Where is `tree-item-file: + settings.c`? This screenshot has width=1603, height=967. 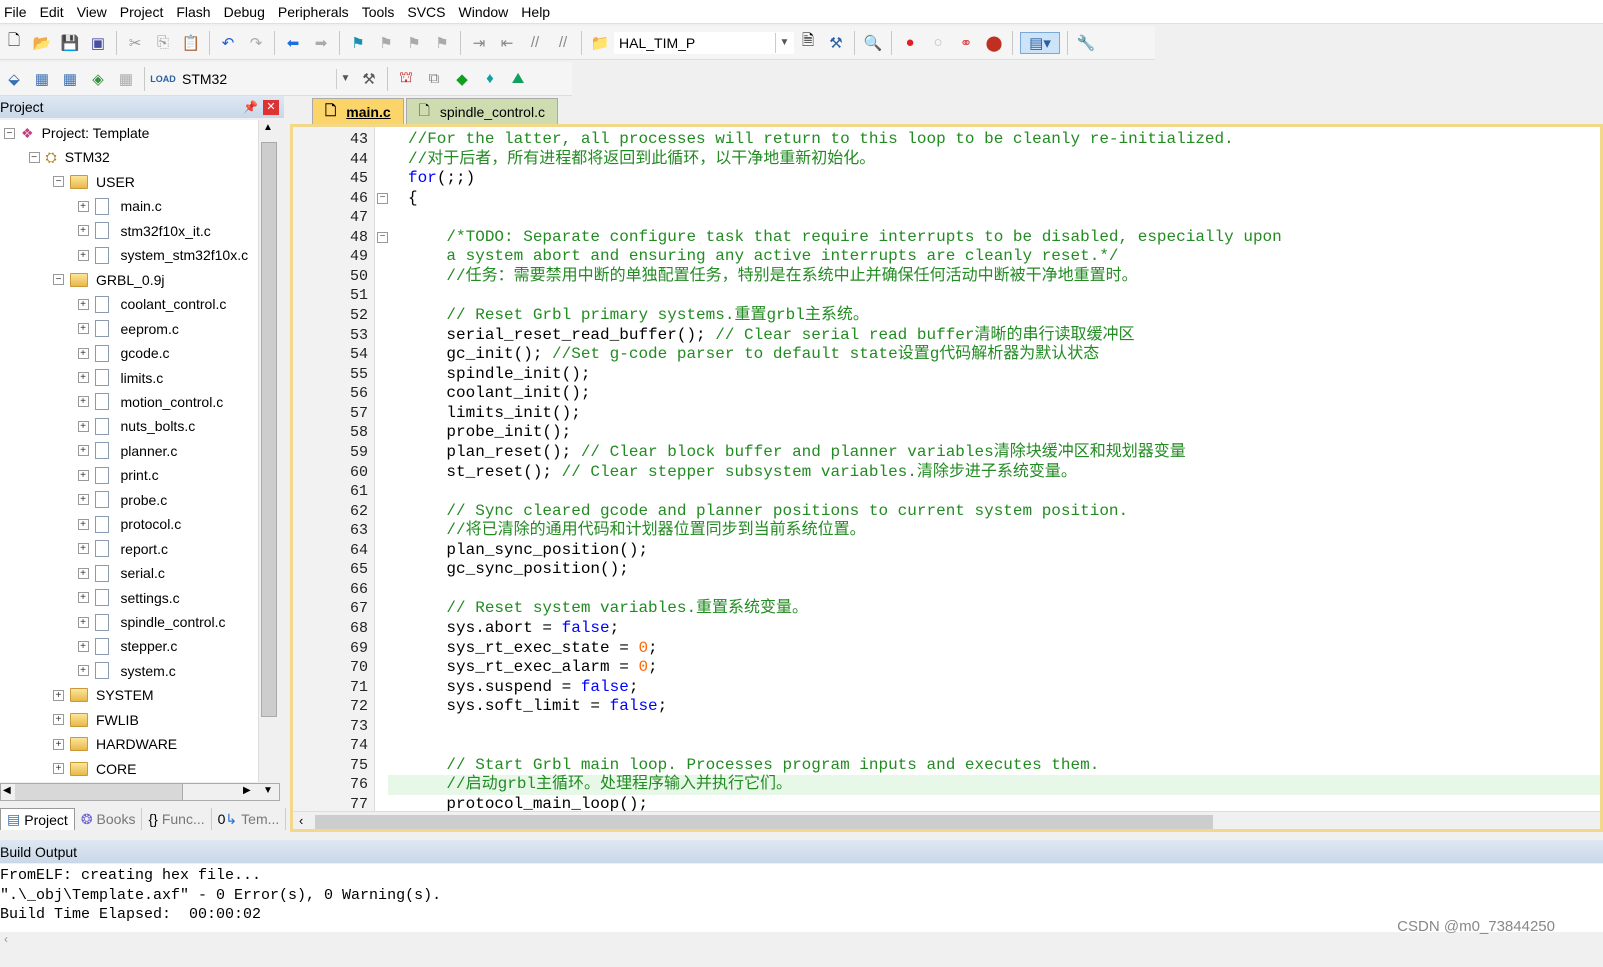 tree-item-file: + settings.c is located at coordinates (128, 598).